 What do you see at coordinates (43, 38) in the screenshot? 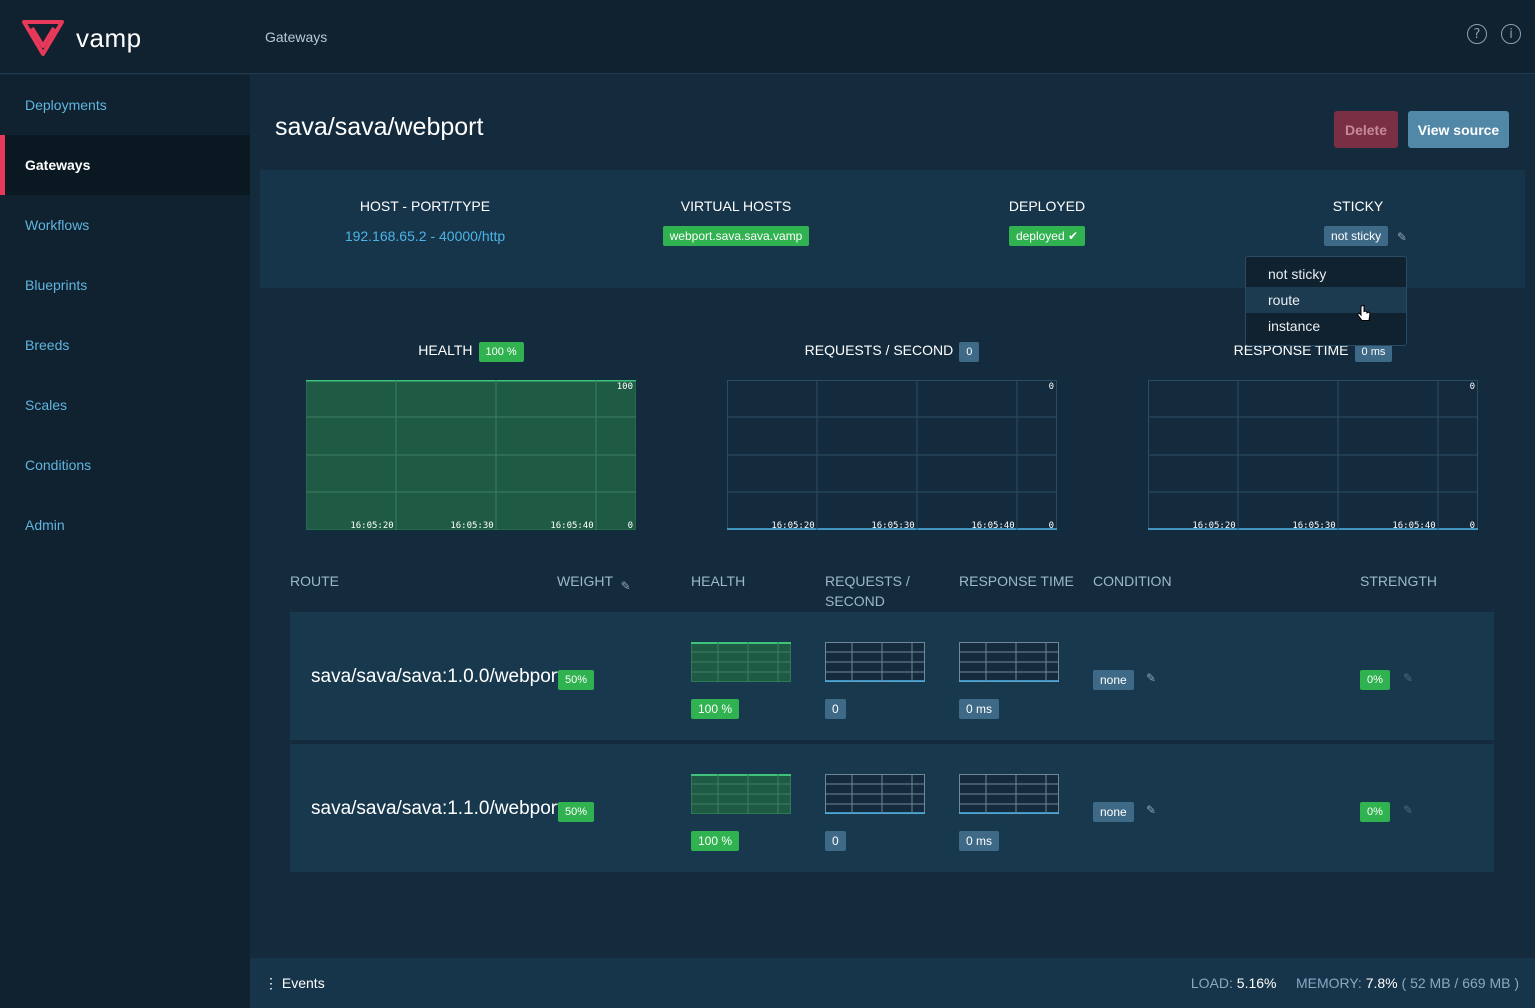
I see `vamp-logo-icon` at bounding box center [43, 38].